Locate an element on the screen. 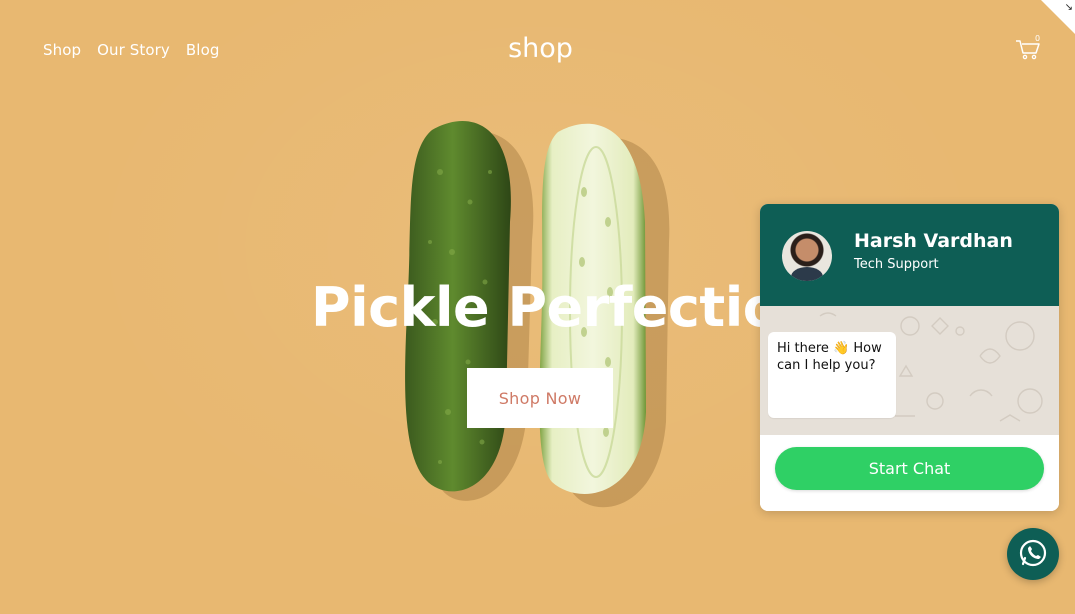 This screenshot has width=1075, height=614. whatsapp-icon is located at coordinates (1033, 553).